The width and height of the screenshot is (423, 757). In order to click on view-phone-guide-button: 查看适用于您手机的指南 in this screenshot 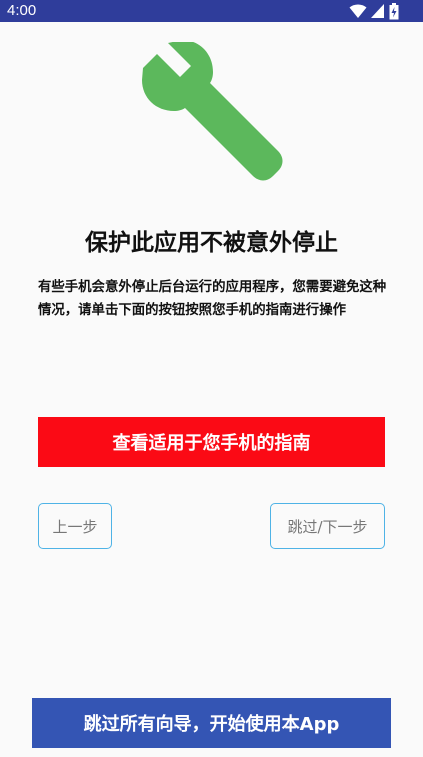, I will do `click(211, 442)`.